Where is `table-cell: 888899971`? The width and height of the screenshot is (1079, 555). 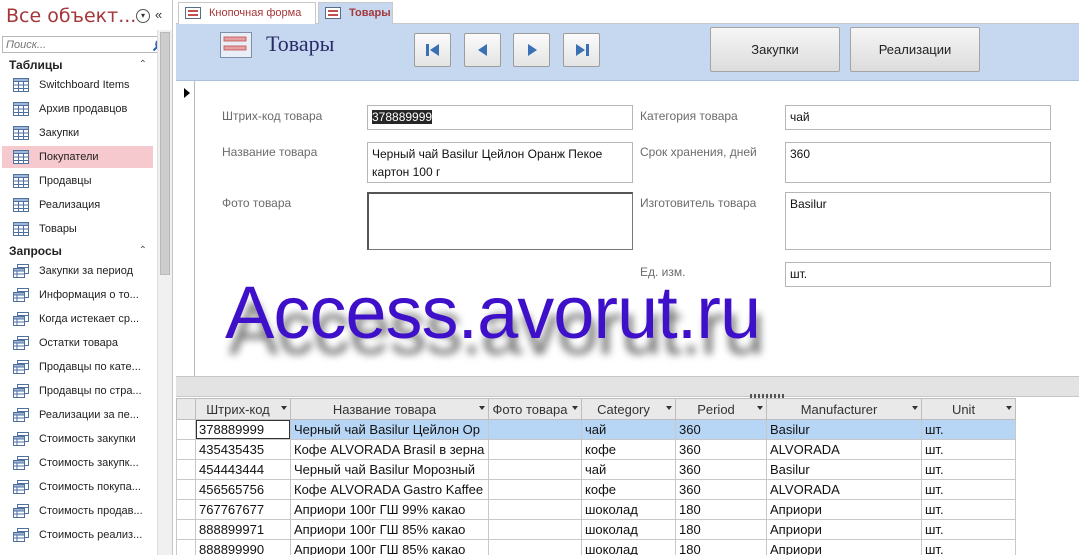
table-cell: 888899971 is located at coordinates (243, 529).